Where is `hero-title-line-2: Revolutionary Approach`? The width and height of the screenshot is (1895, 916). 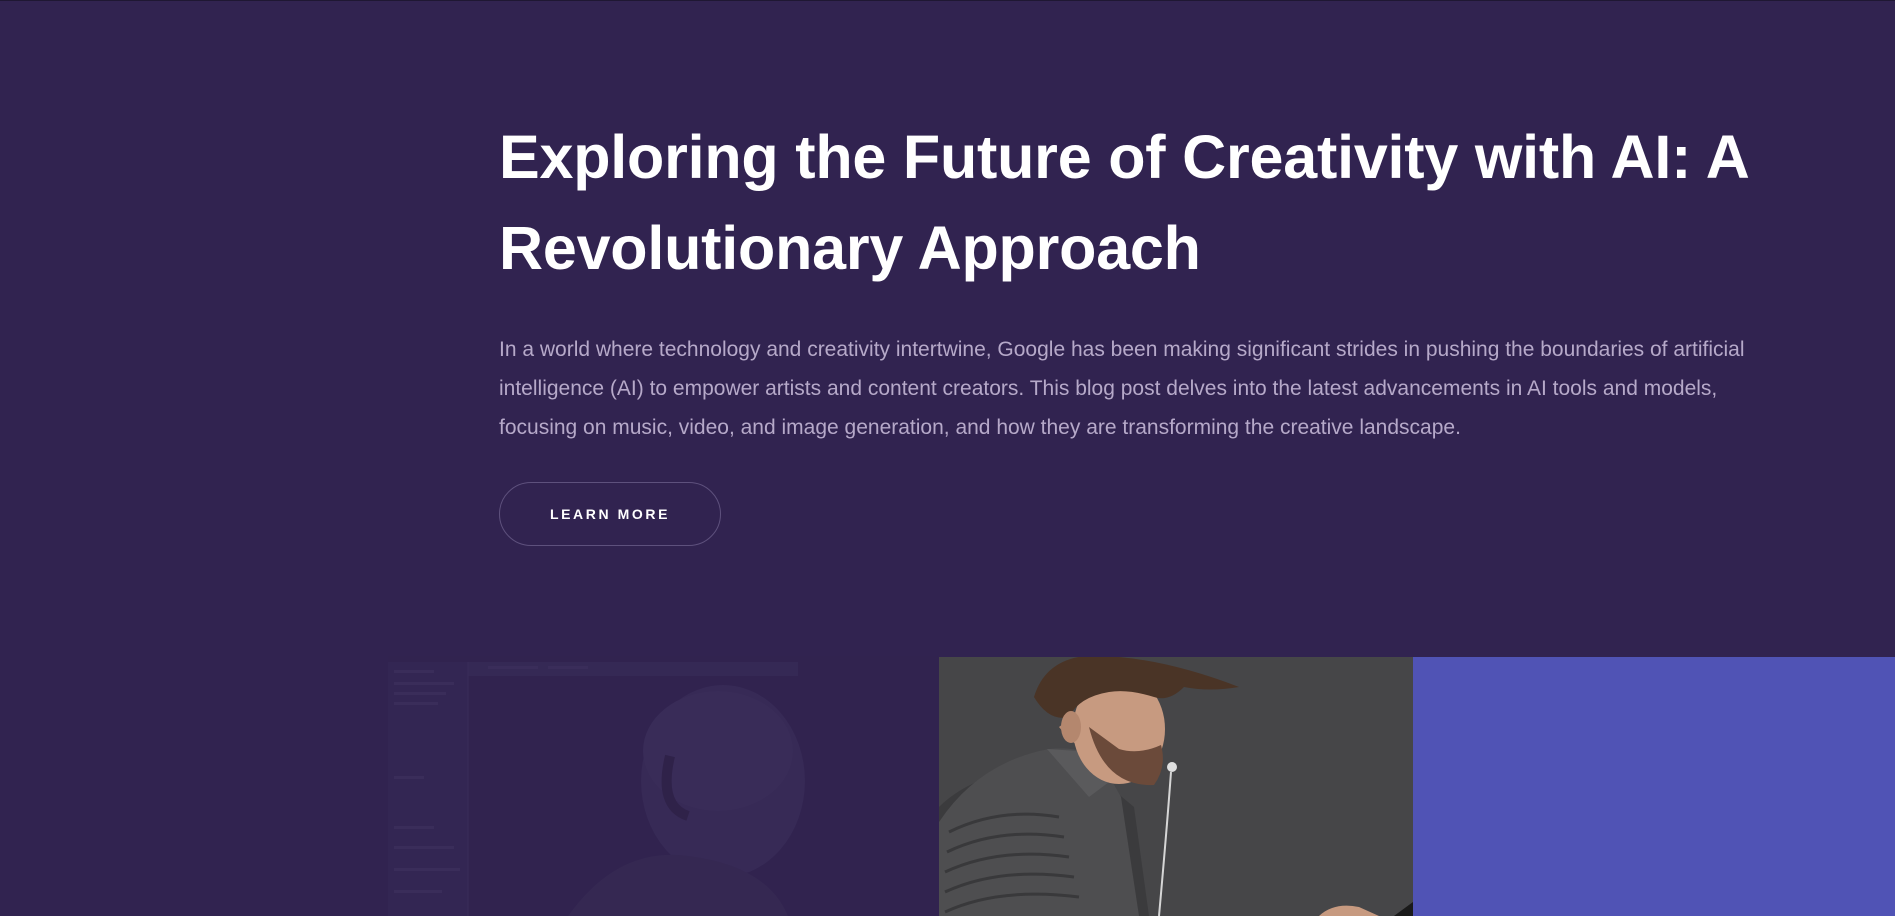 hero-title-line-2: Revolutionary Approach is located at coordinates (850, 248).